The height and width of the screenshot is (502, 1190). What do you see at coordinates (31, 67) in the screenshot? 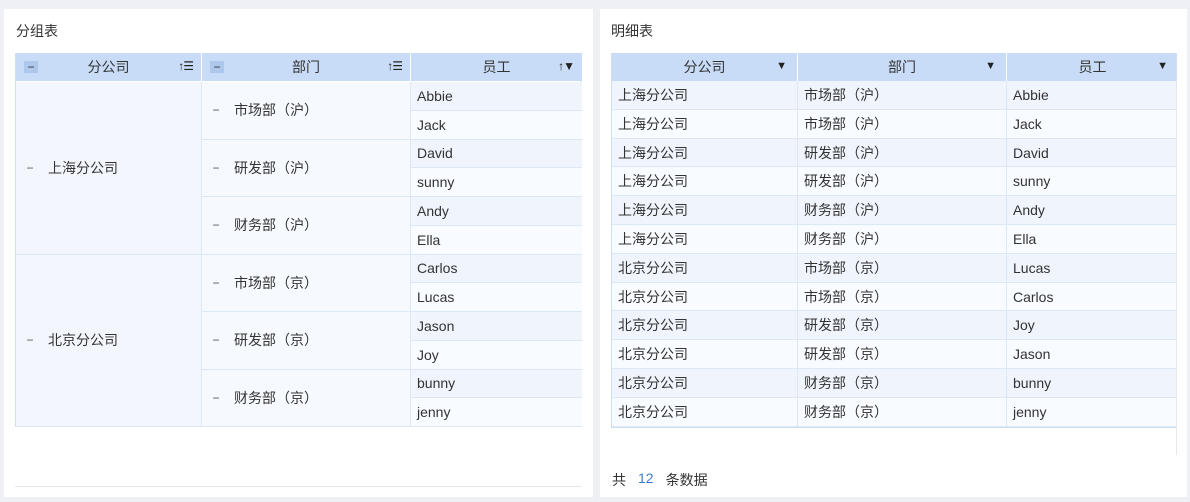
I see `collapse-all-company-icon: −` at bounding box center [31, 67].